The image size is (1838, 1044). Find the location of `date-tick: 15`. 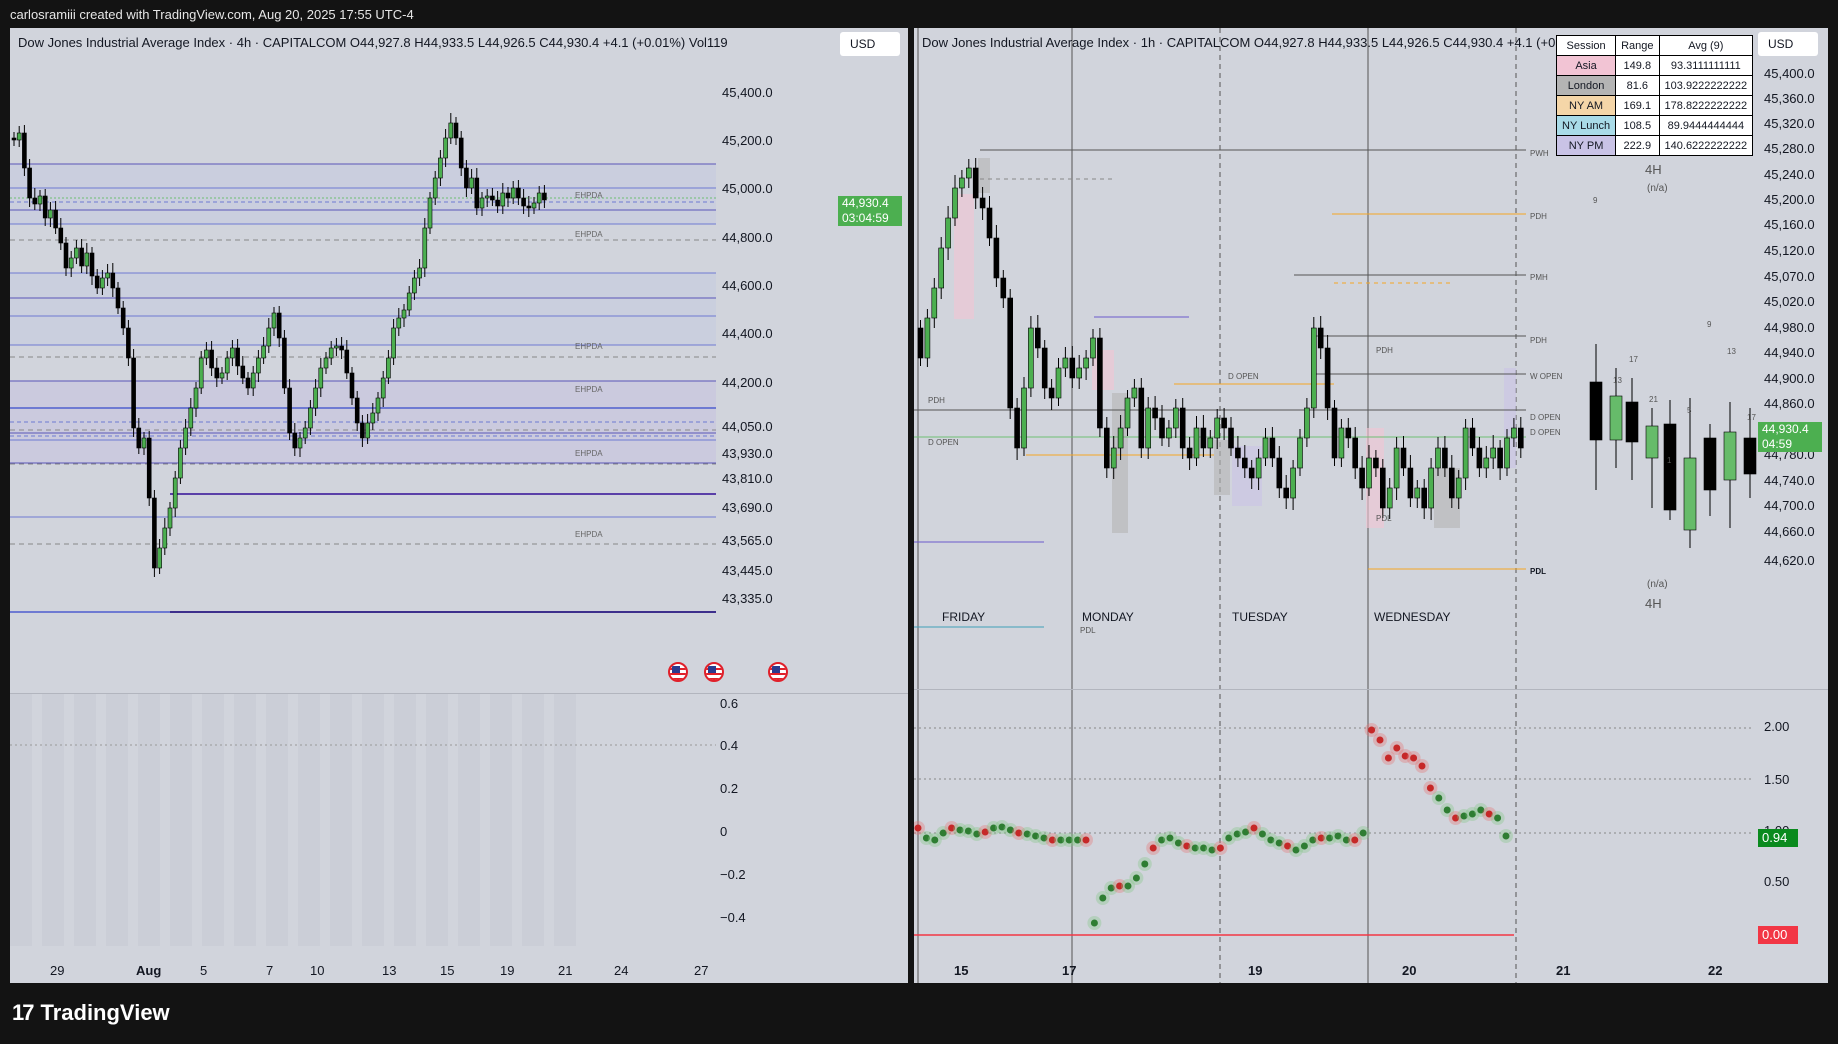

date-tick: 15 is located at coordinates (961, 970).